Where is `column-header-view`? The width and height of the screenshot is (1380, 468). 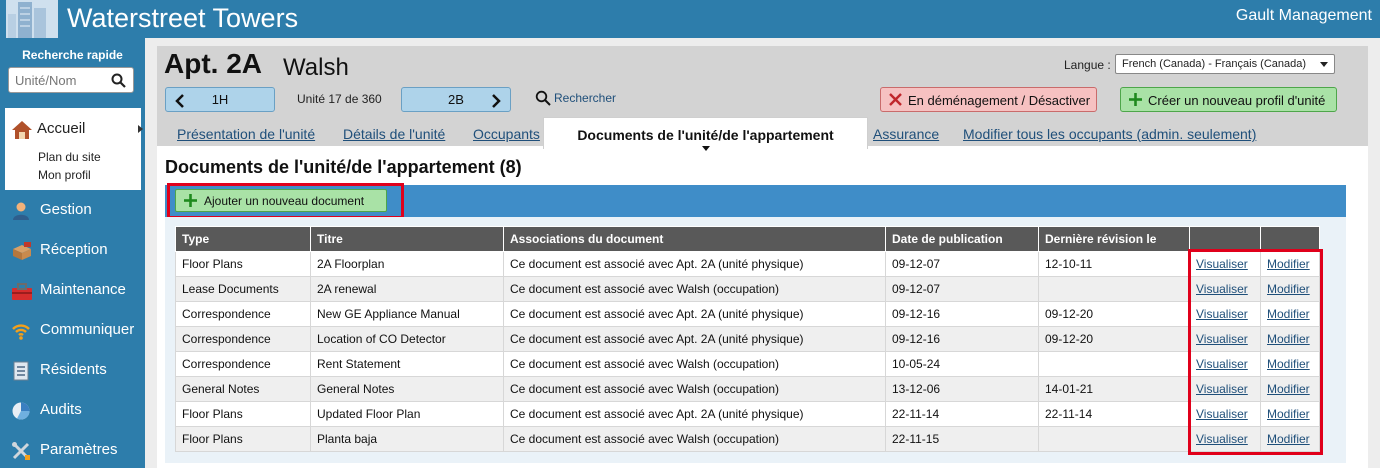 column-header-view is located at coordinates (1225, 239).